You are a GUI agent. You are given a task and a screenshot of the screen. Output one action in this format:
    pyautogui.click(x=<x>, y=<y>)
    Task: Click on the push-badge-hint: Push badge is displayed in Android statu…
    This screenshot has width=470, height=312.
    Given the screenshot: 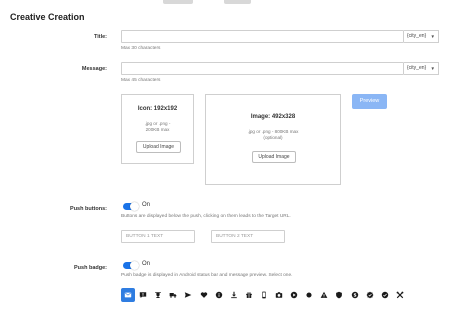 What is the action you would take?
    pyautogui.click(x=207, y=275)
    